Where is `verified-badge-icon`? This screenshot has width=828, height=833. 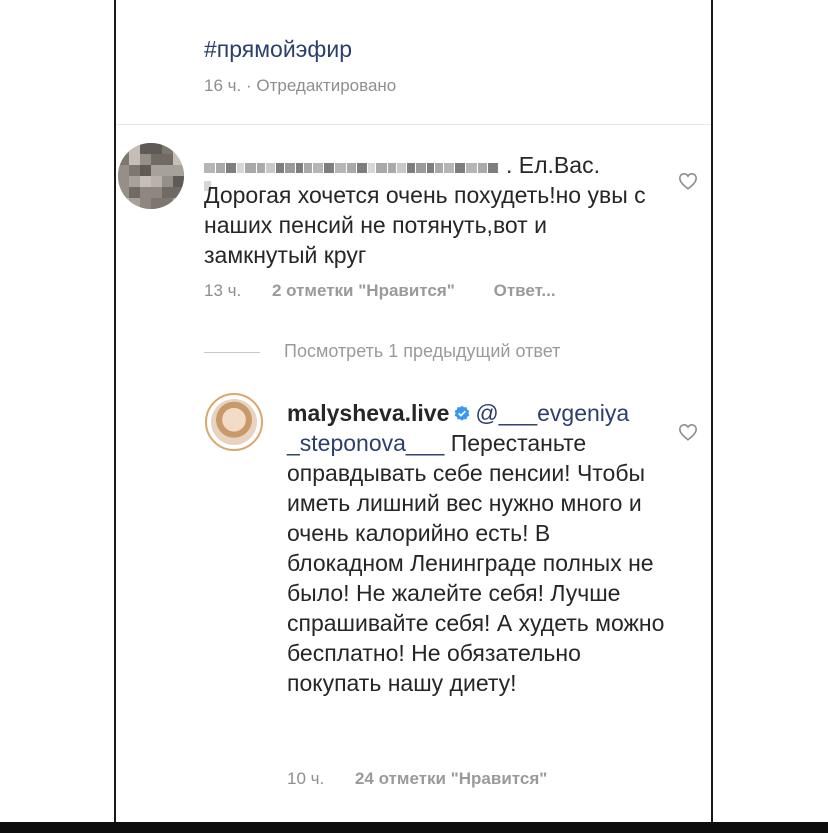 verified-badge-icon is located at coordinates (462, 410).